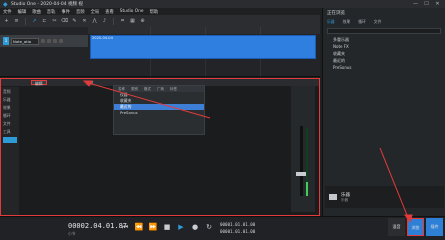 The image size is (445, 240). Describe the element at coordinates (74, 21) in the screenshot. I see `pencil-tool-icon: ✎` at that location.